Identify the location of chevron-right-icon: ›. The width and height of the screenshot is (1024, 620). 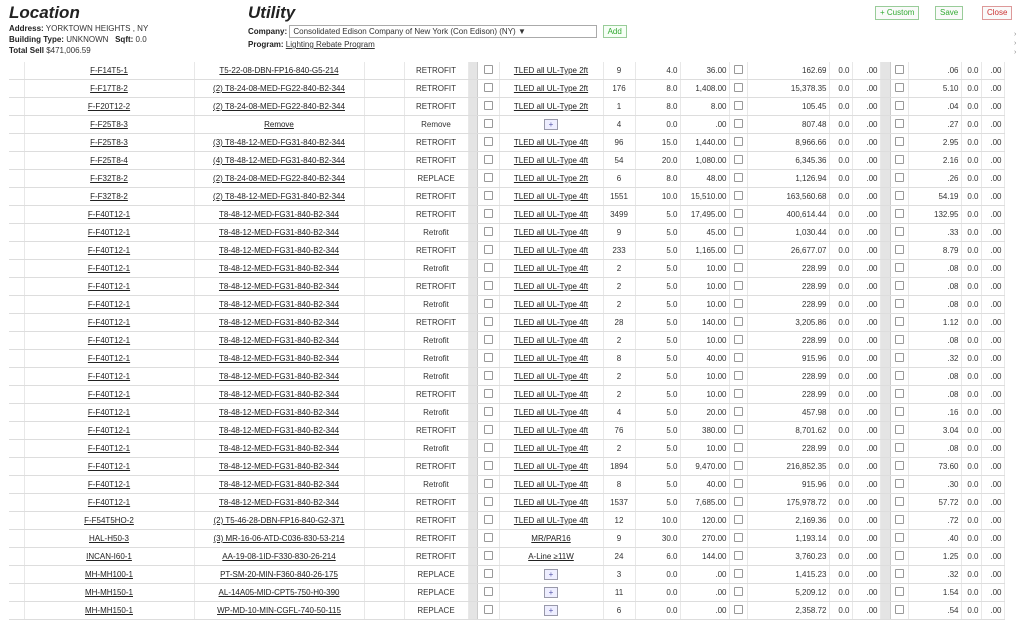
(1015, 52).